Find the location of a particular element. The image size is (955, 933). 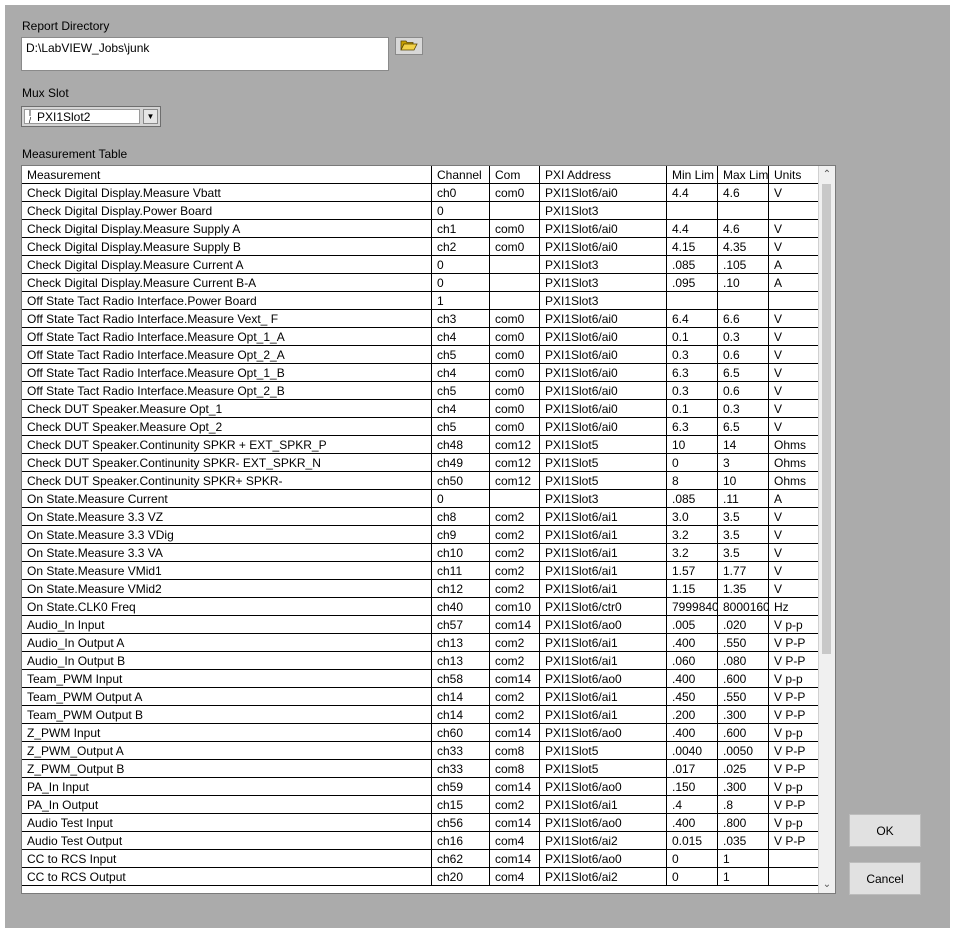

table-cell: 4.4 is located at coordinates (692, 193).